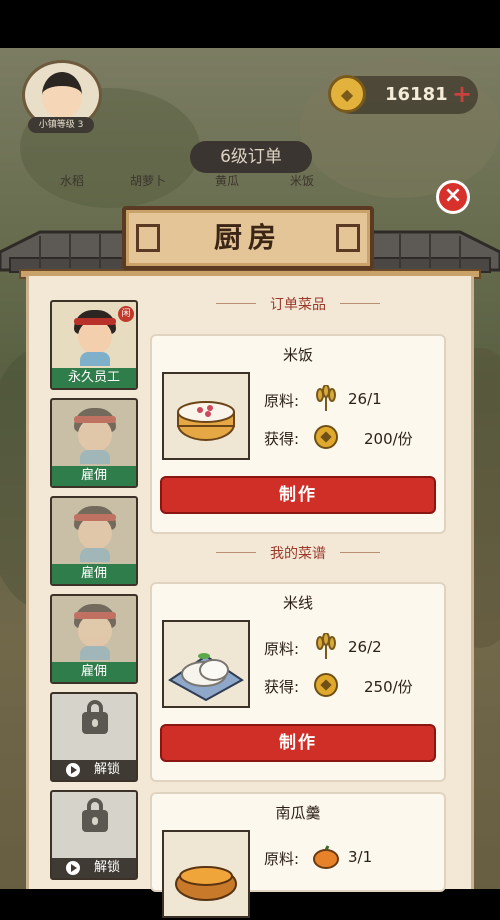 The image size is (500, 920). Describe the element at coordinates (210, 184) in the screenshot. I see `order-tabs: 水稻 胡萝卜 黄瓜 米饭` at that location.